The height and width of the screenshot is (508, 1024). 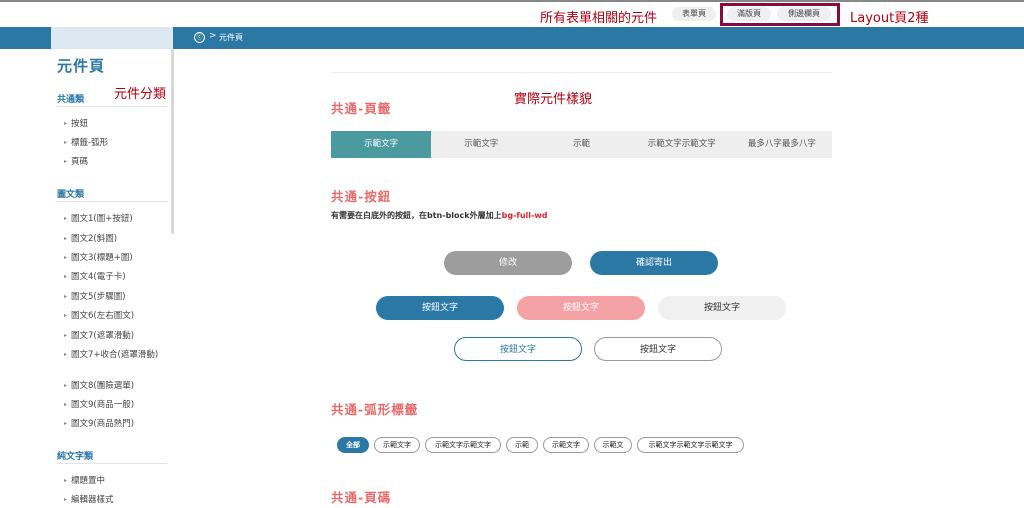 I want to click on outline-gray-button: 按鈕文字, so click(x=658, y=349).